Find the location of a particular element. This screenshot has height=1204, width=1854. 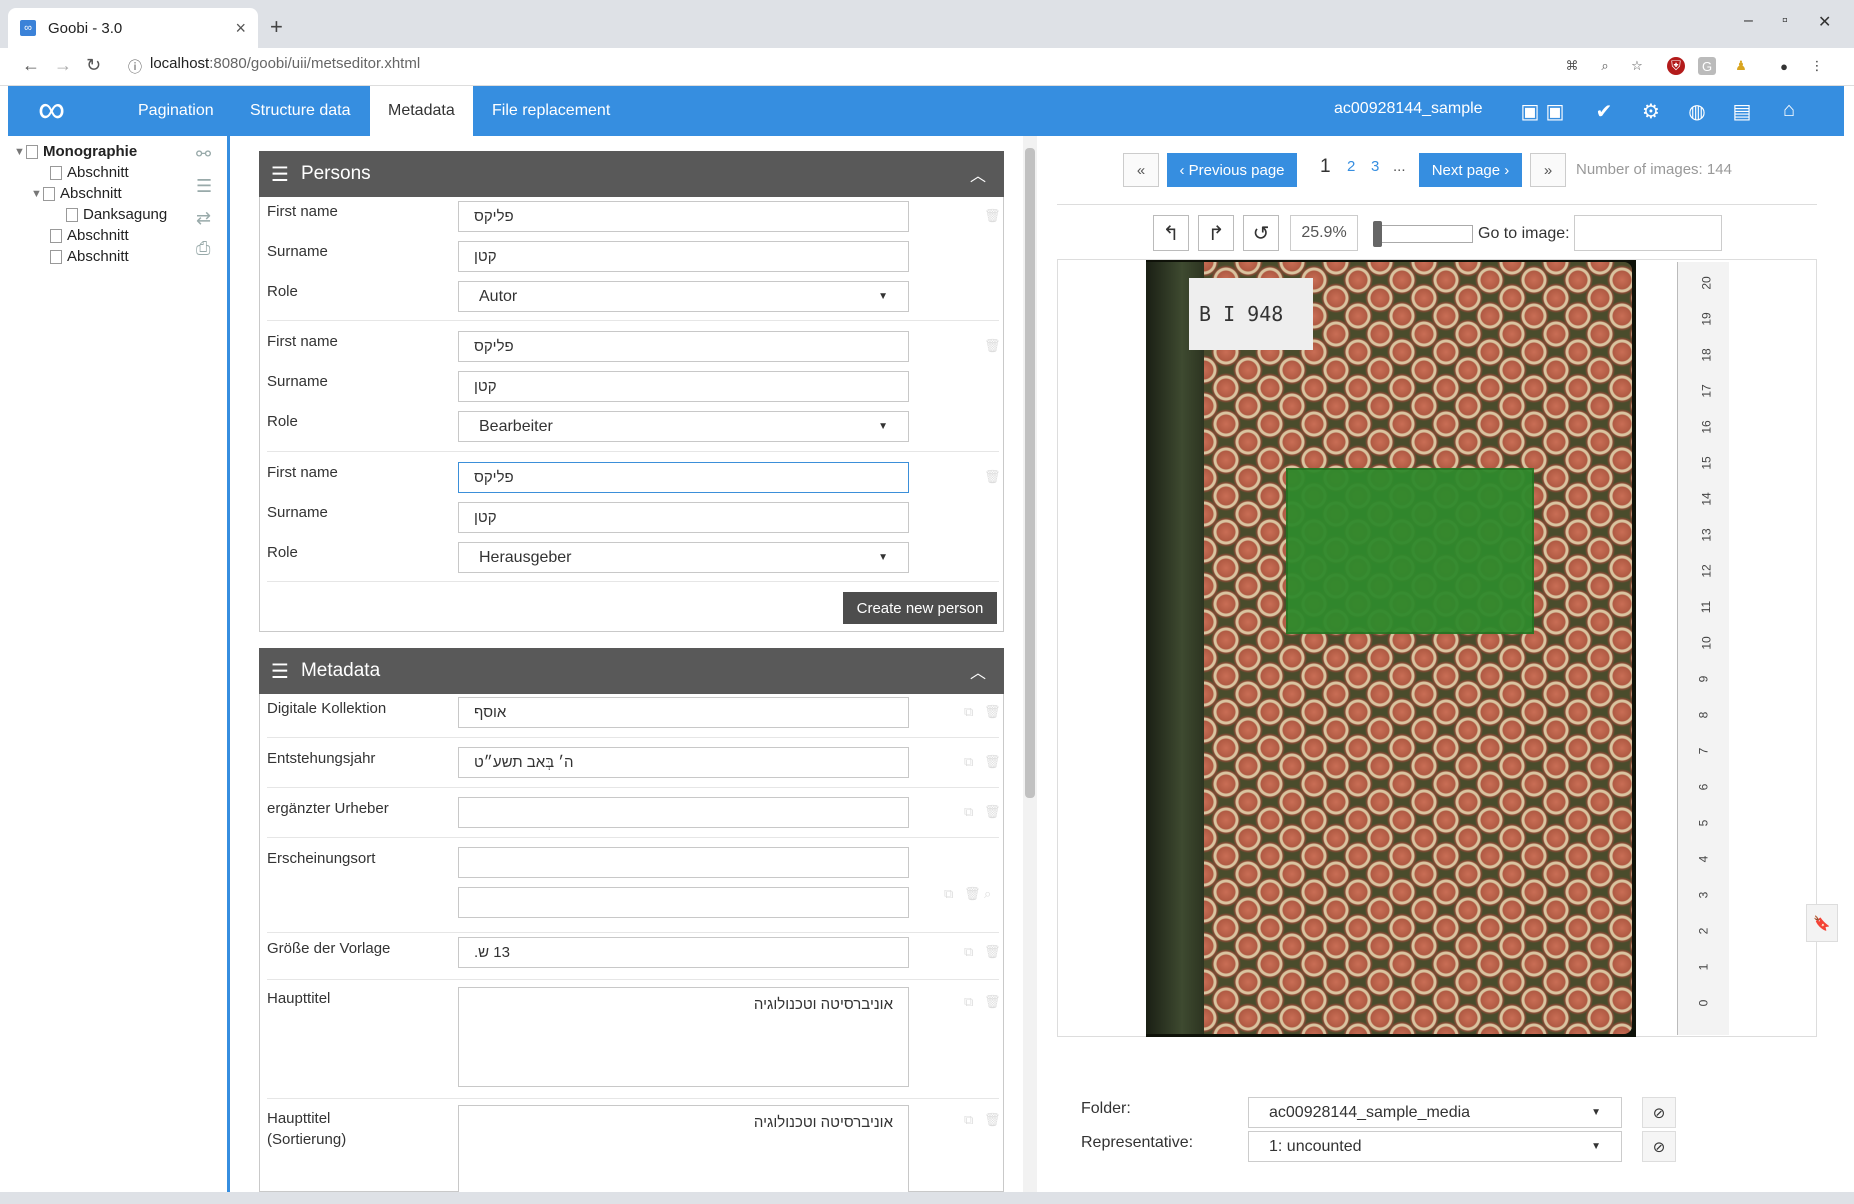

tree-node-root: ▼ Monographie is located at coordinates (75, 151).